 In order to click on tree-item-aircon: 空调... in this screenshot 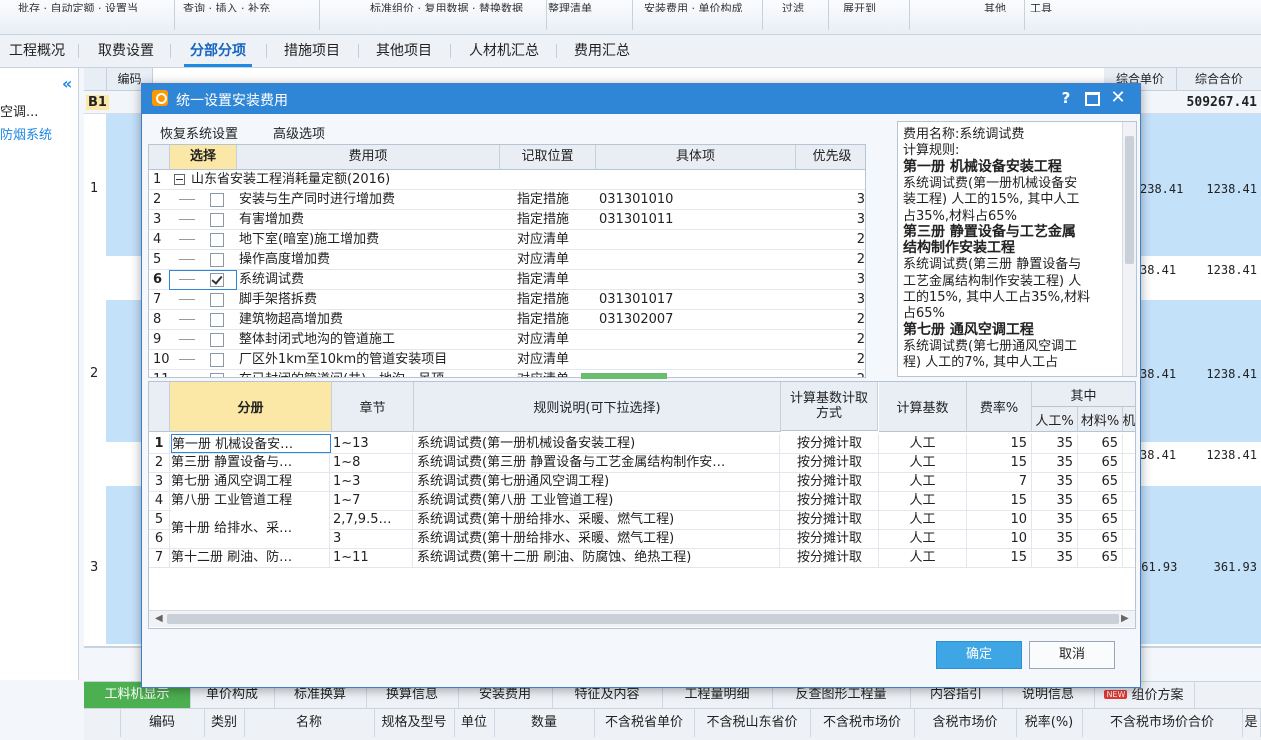, I will do `click(19, 110)`.